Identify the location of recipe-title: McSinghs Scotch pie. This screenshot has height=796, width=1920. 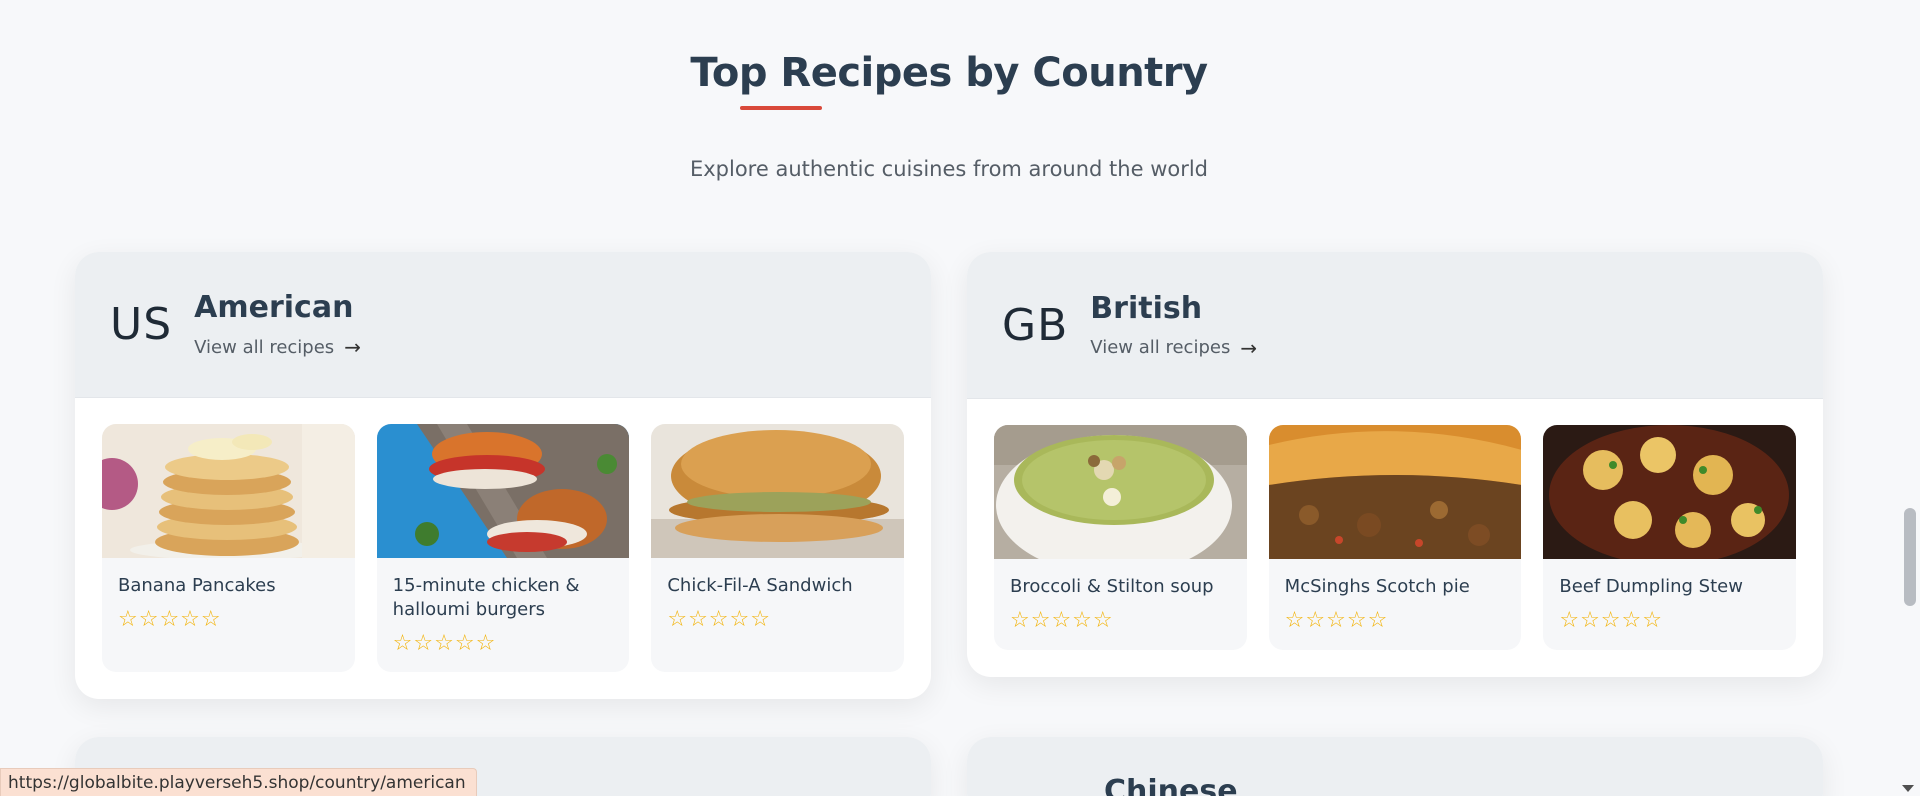
(1377, 586).